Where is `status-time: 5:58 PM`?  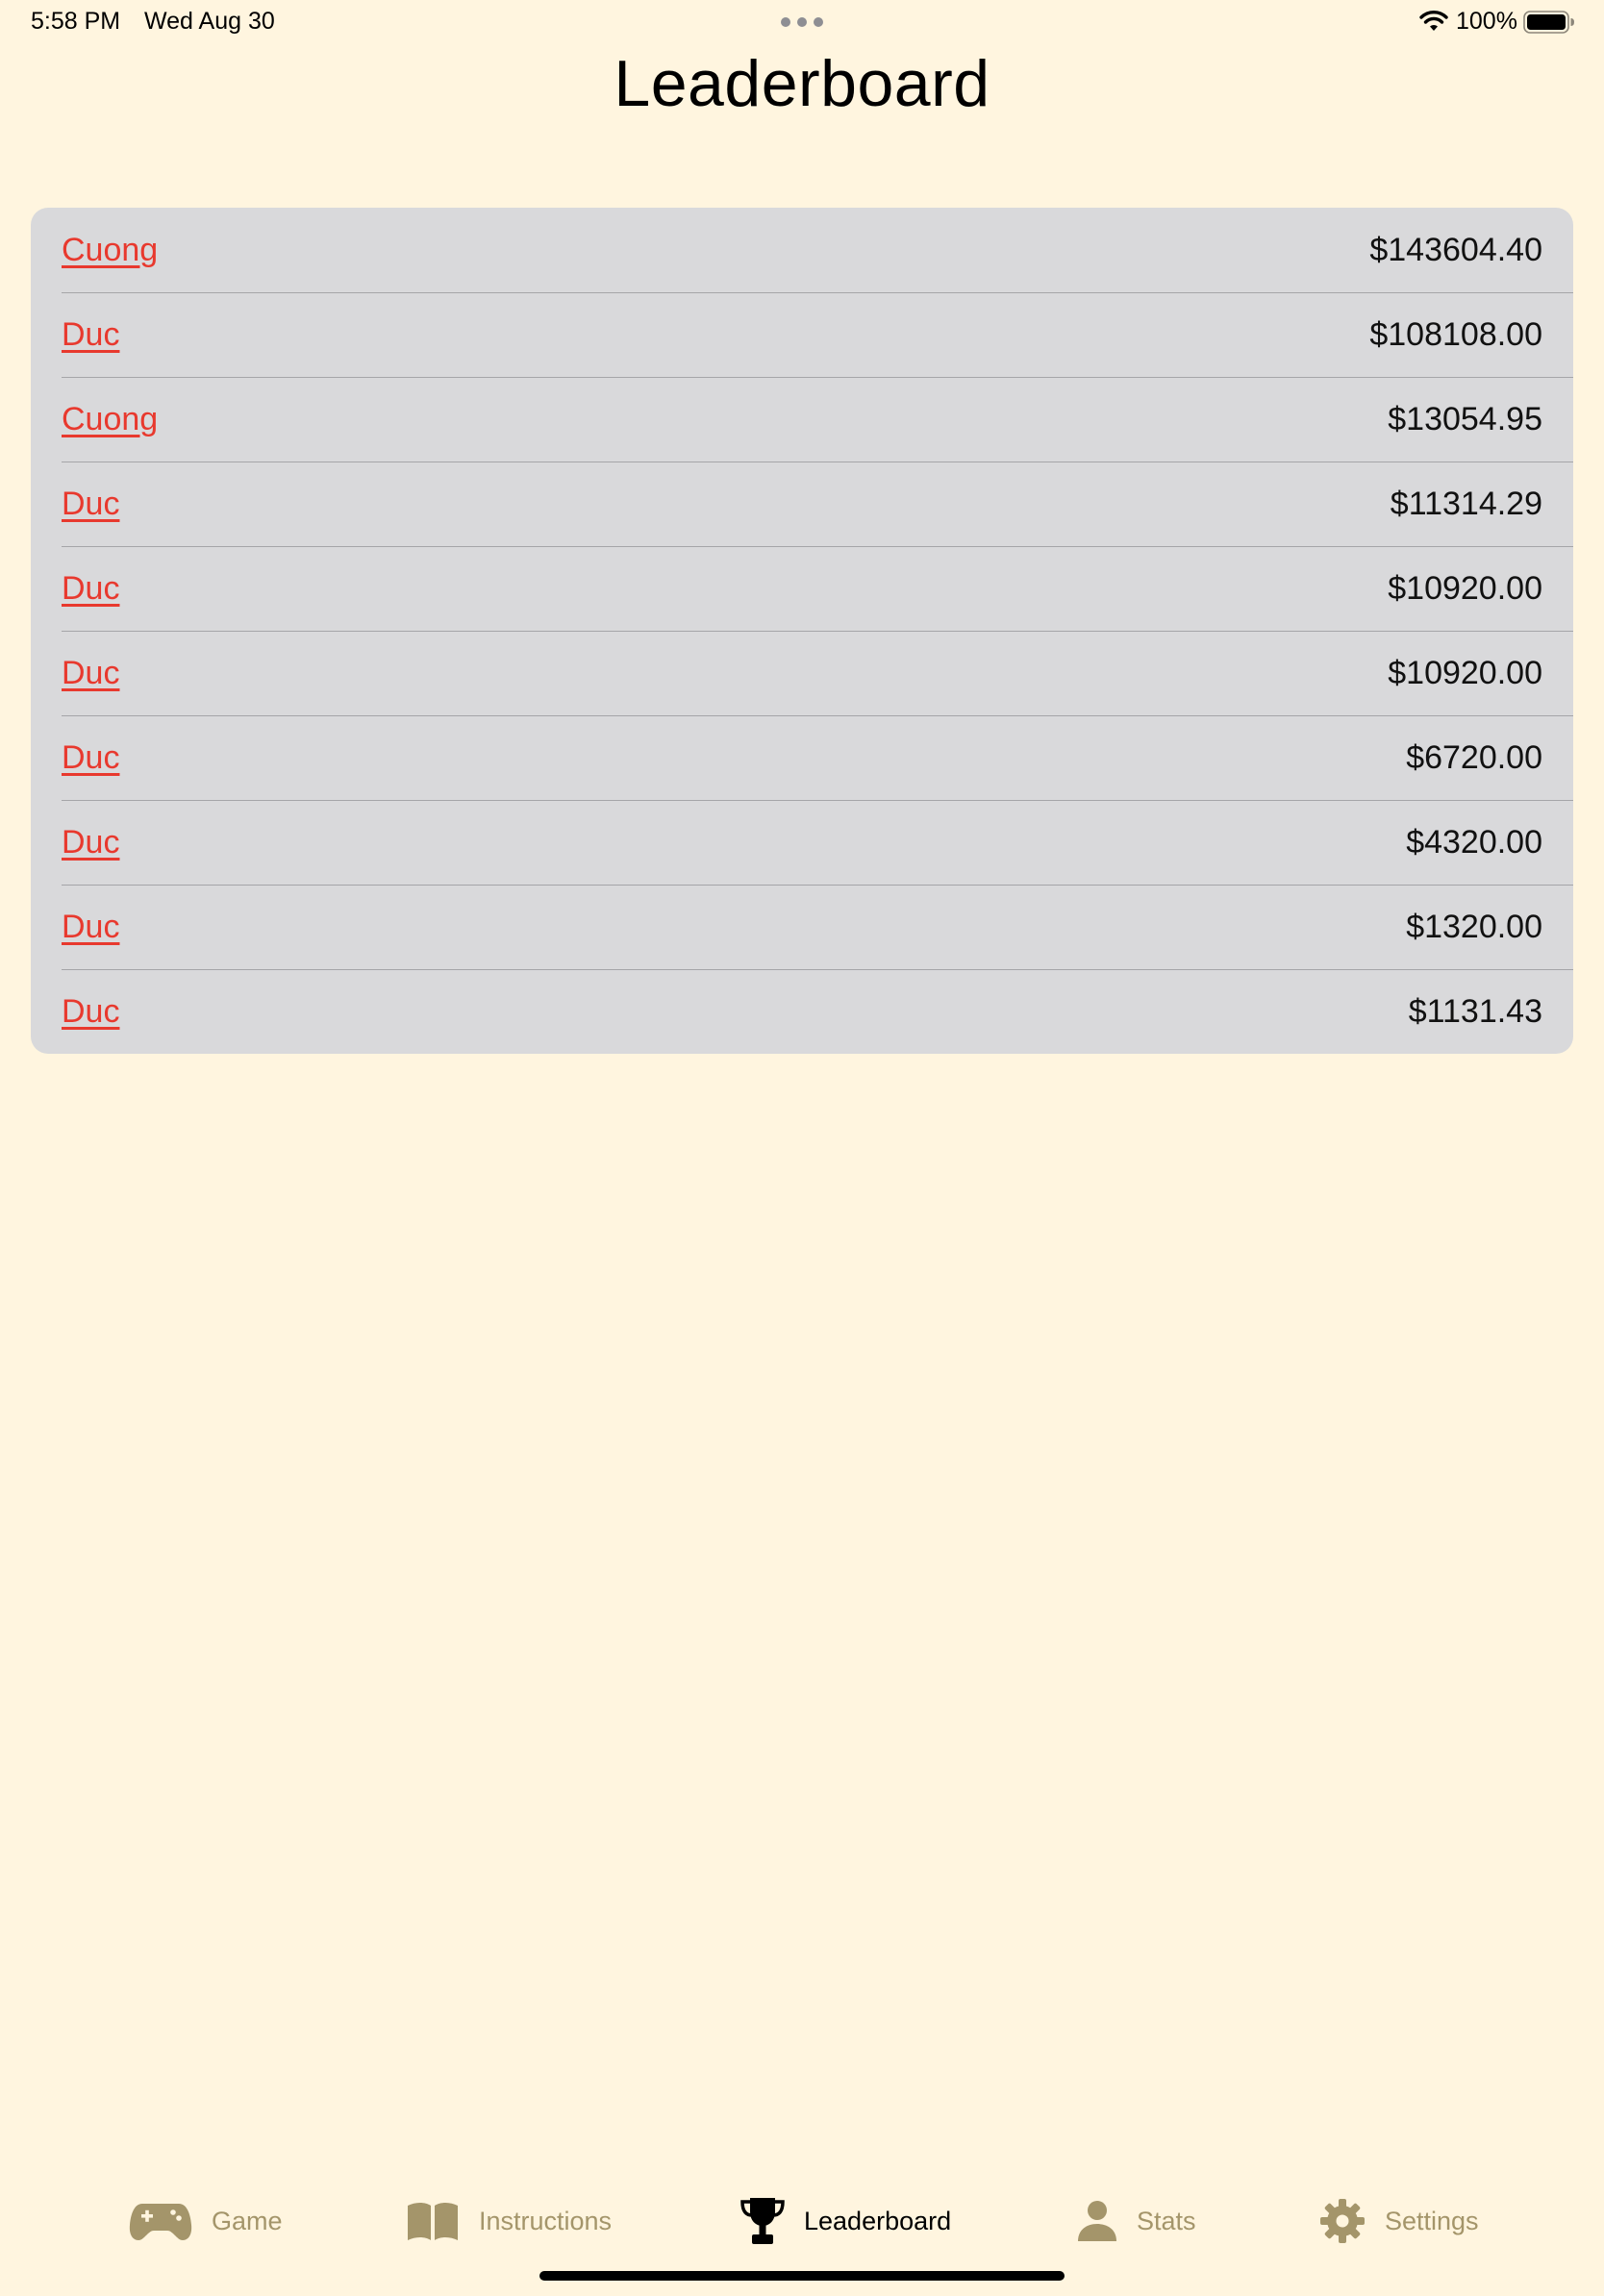 status-time: 5:58 PM is located at coordinates (76, 21).